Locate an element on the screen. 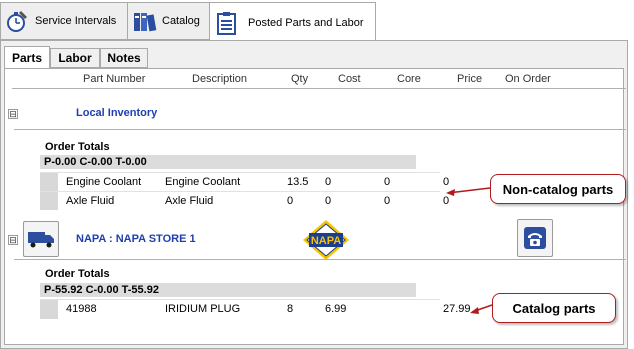 Image resolution: width=634 pixels, height=349 pixels. row-cost: 6.99 is located at coordinates (336, 309).